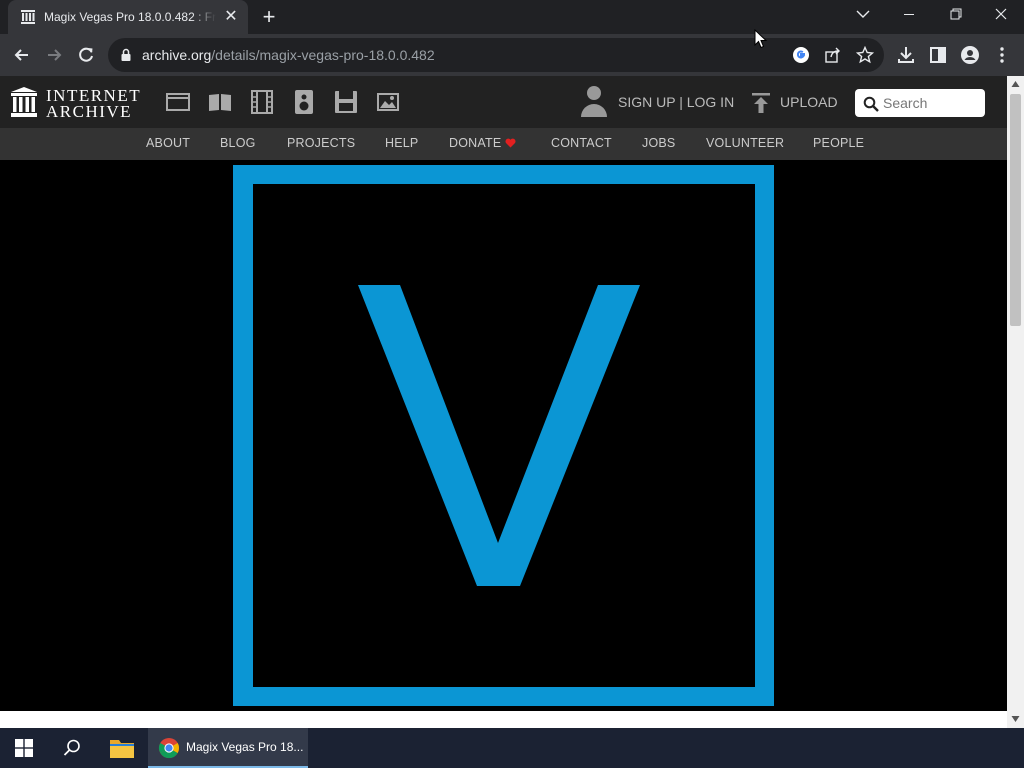  I want to click on search-placeholder: Search, so click(905, 103).